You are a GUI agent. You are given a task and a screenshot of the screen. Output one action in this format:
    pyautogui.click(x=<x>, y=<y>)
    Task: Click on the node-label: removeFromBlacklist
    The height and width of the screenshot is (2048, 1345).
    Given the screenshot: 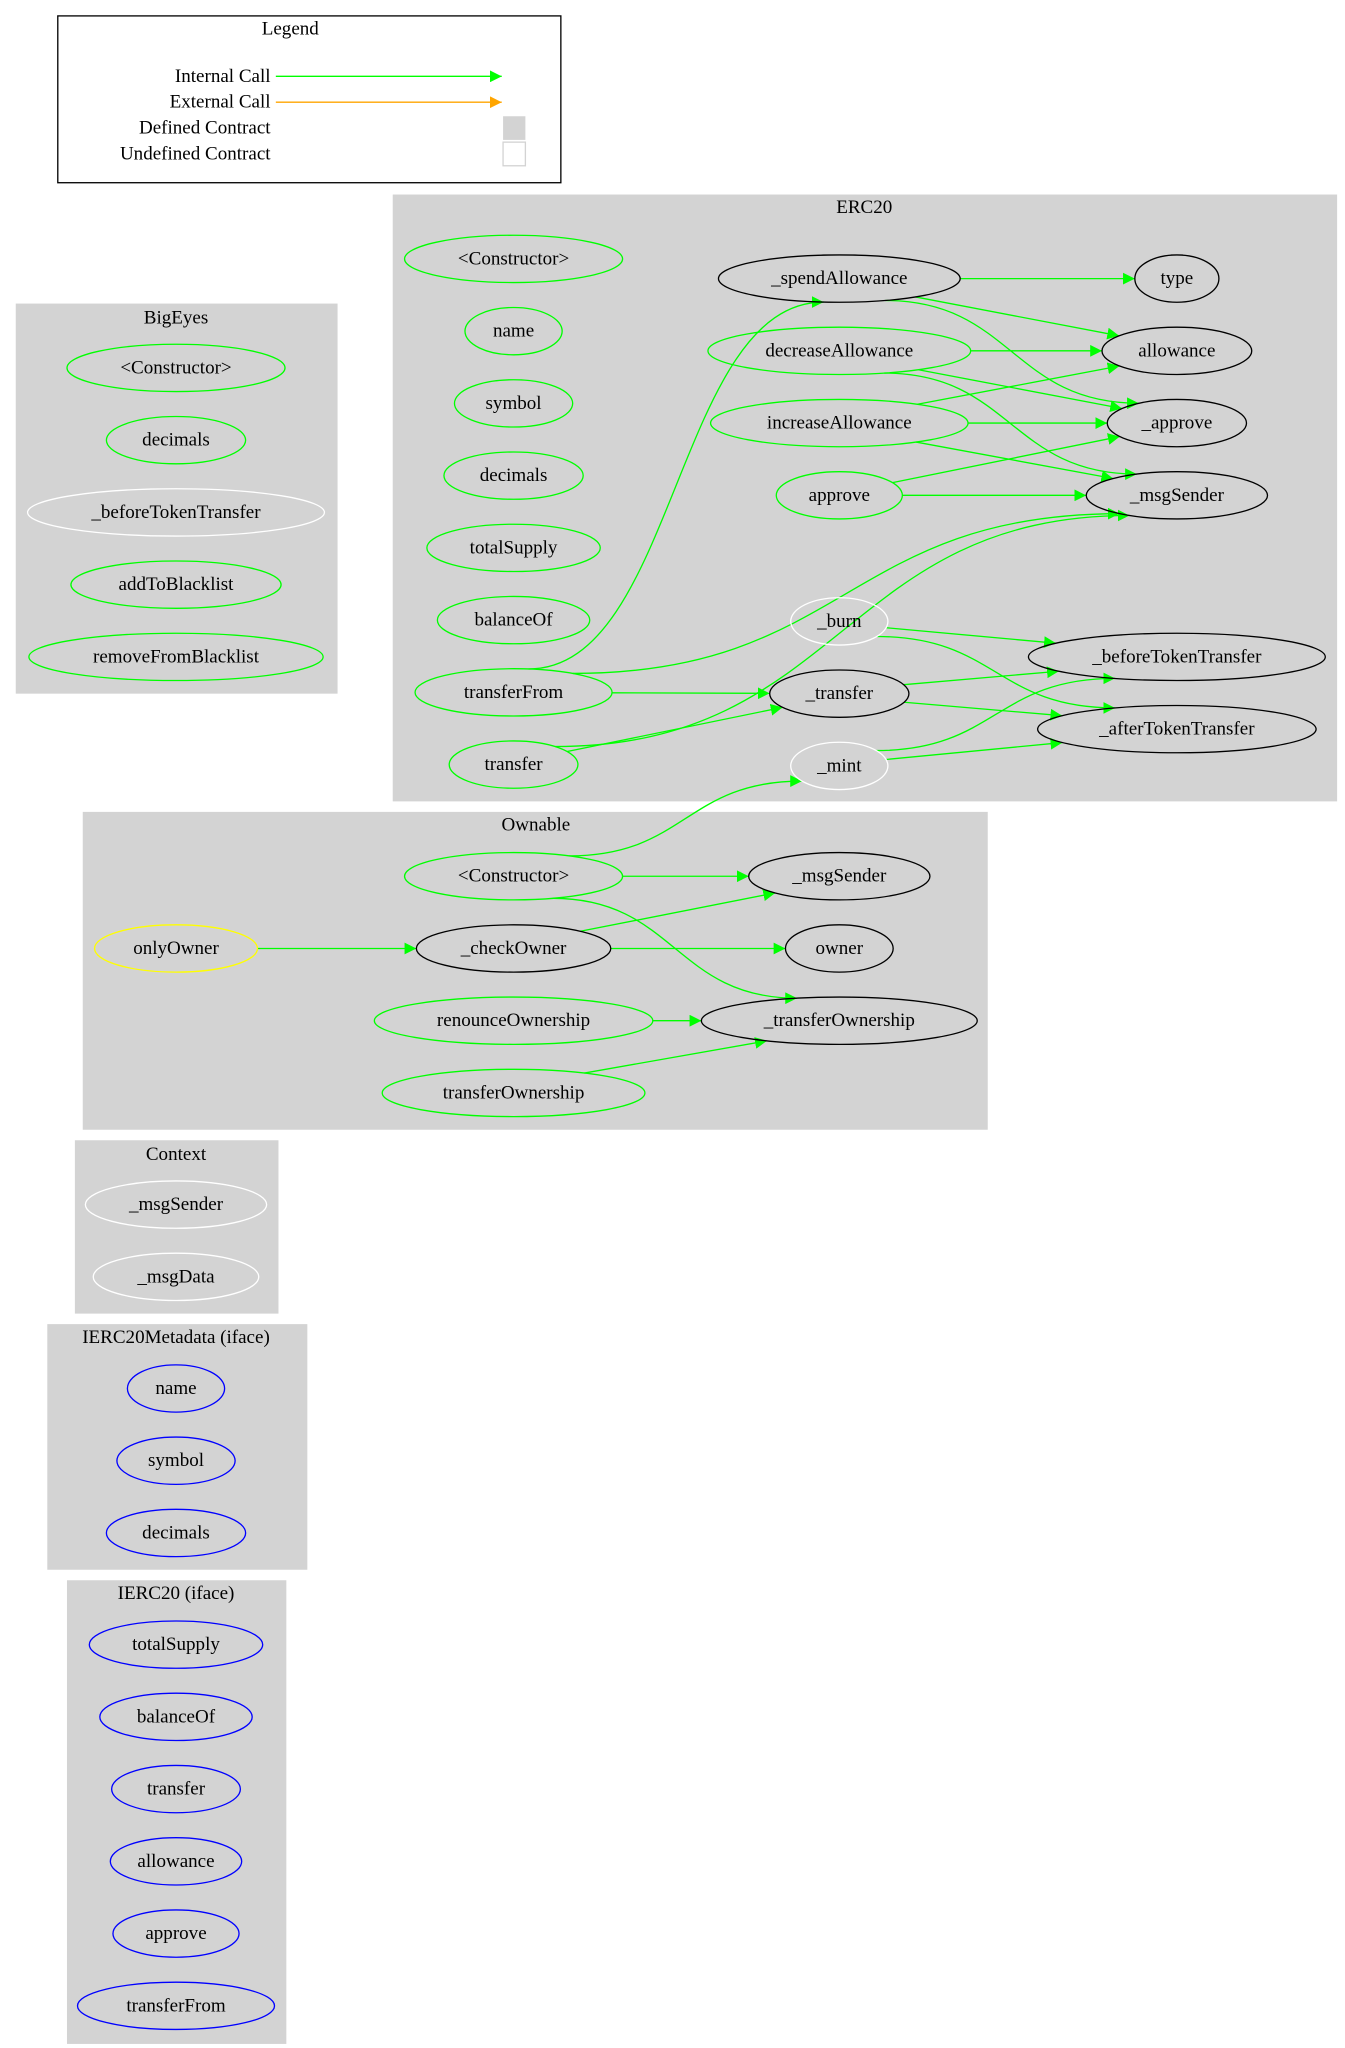 What is the action you would take?
    pyautogui.click(x=176, y=656)
    